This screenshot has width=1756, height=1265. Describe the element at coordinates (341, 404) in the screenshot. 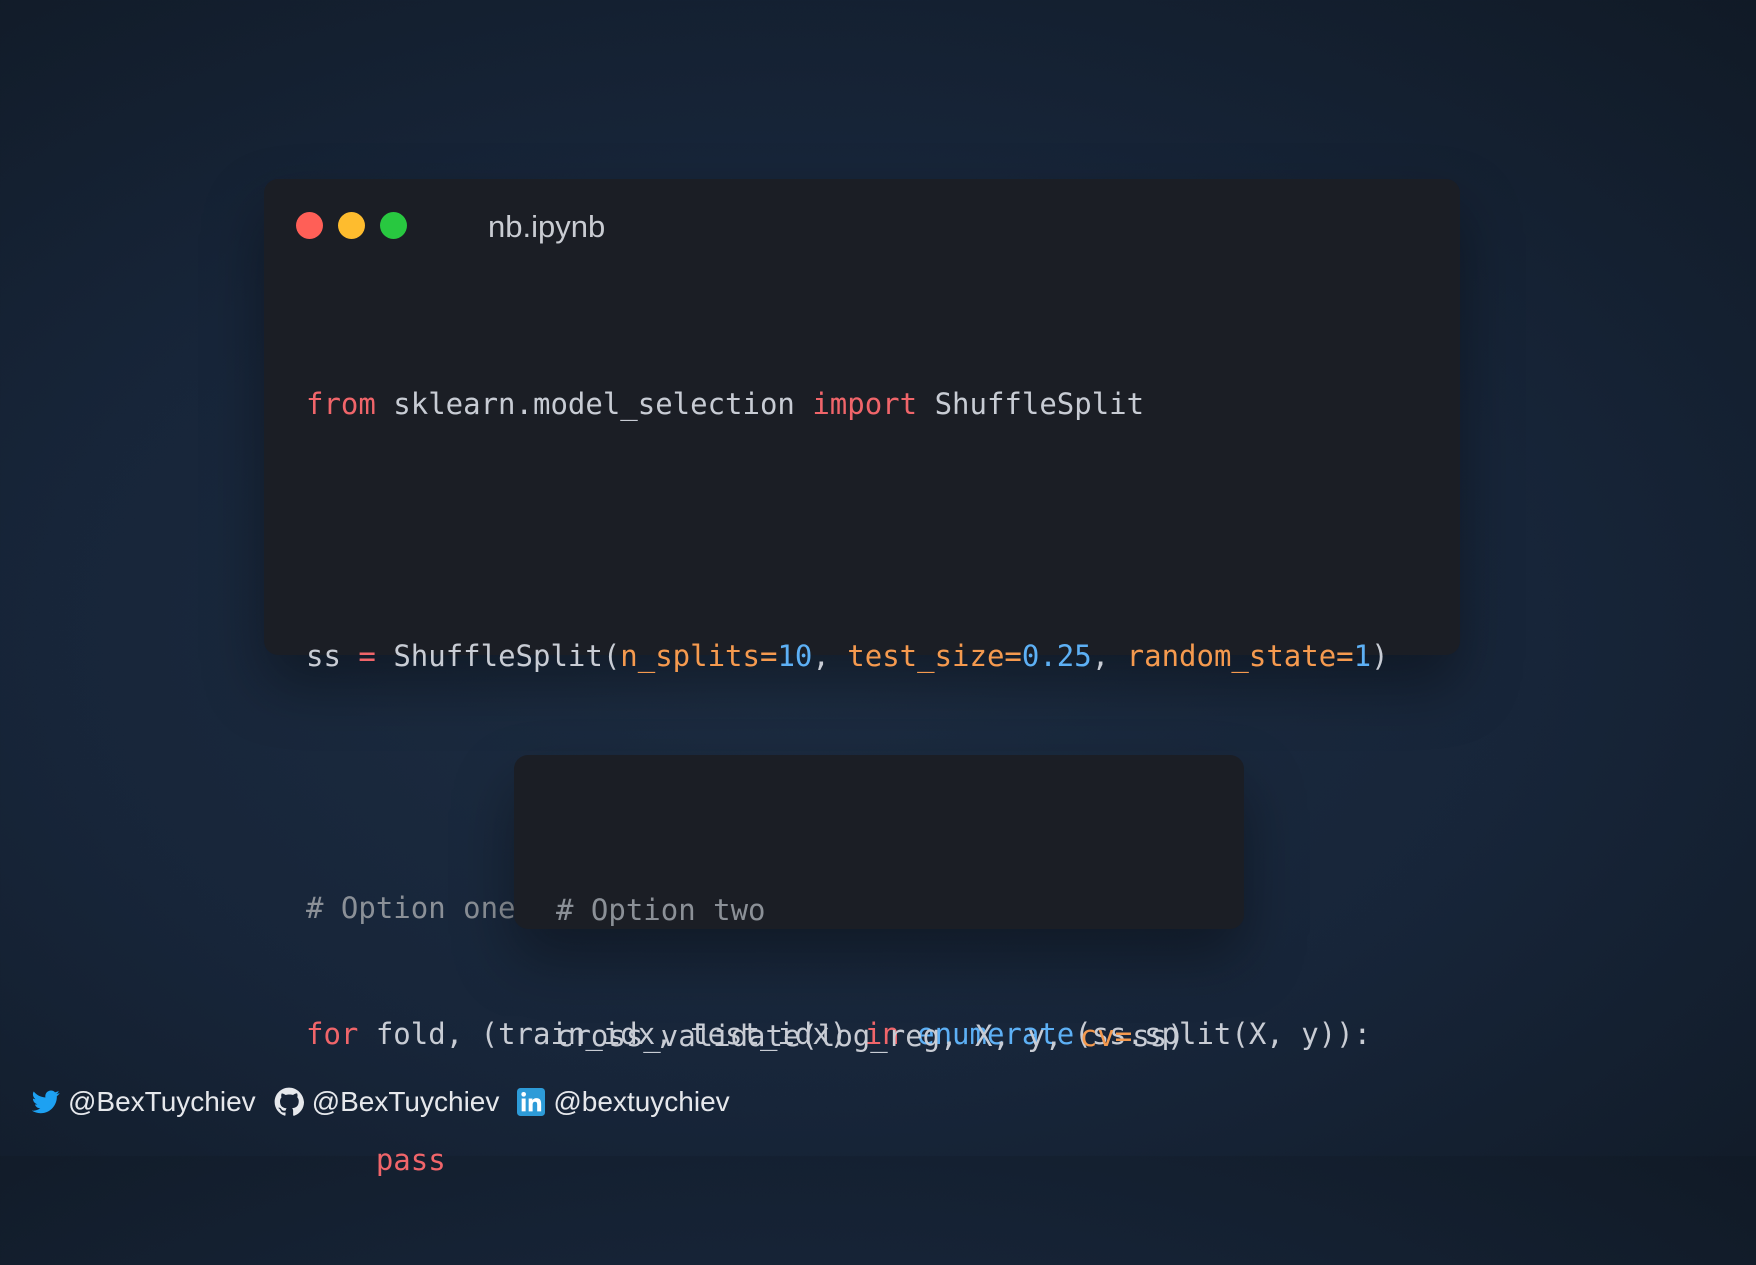

I see `keyword-from: from` at that location.